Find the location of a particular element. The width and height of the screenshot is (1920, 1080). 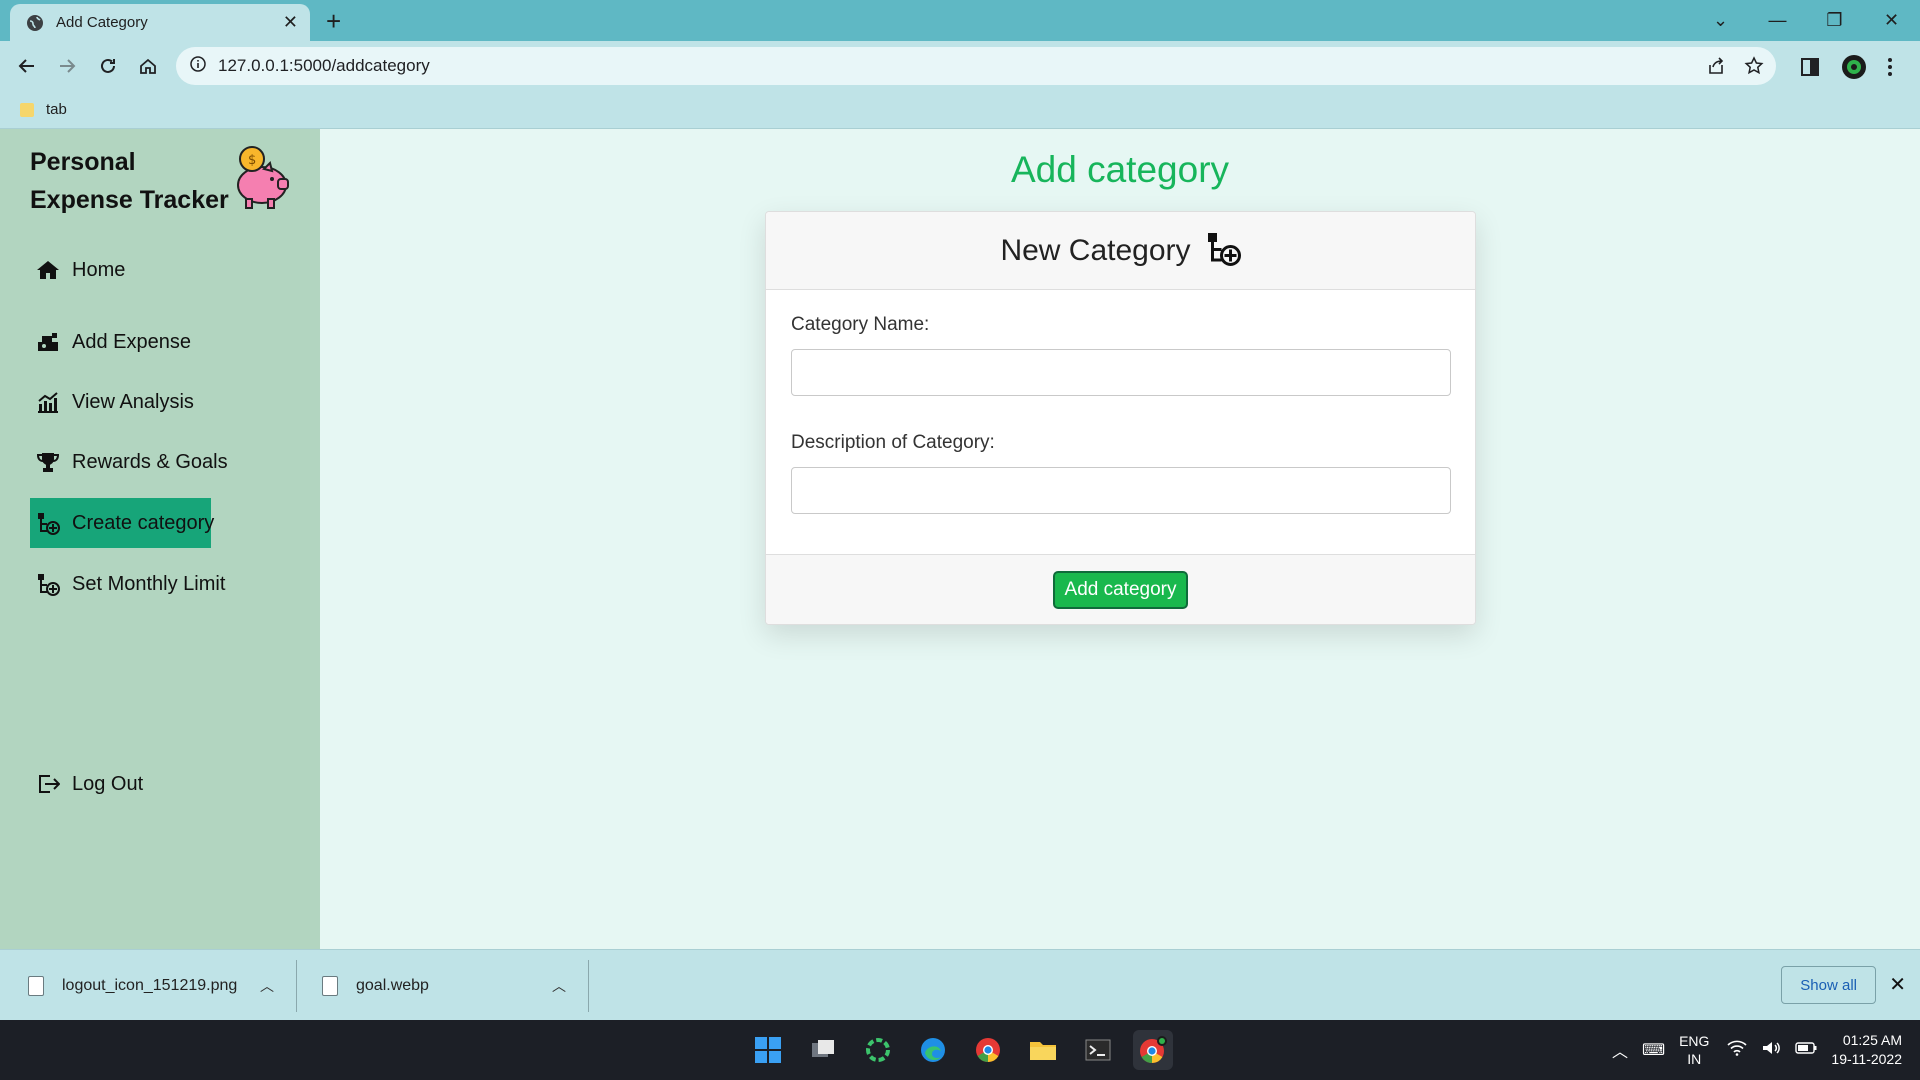

circular-app-icon is located at coordinates (878, 1050).